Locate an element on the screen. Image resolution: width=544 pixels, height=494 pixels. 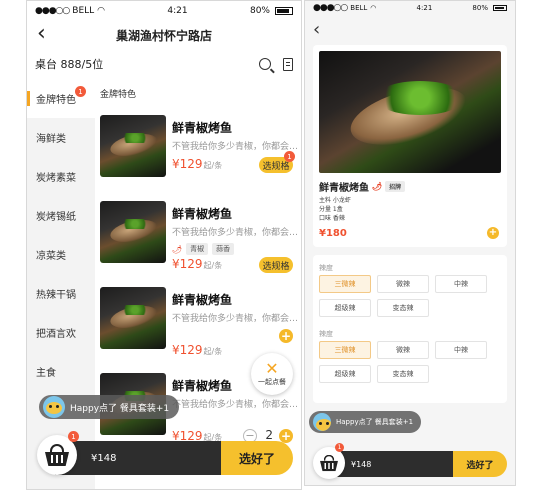
dish-tag: 蒜香 is located at coordinates (223, 249).